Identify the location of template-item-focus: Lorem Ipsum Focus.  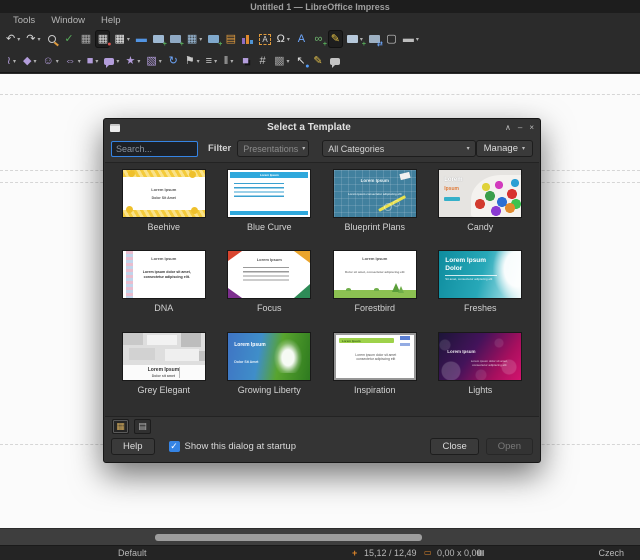
(270, 291).